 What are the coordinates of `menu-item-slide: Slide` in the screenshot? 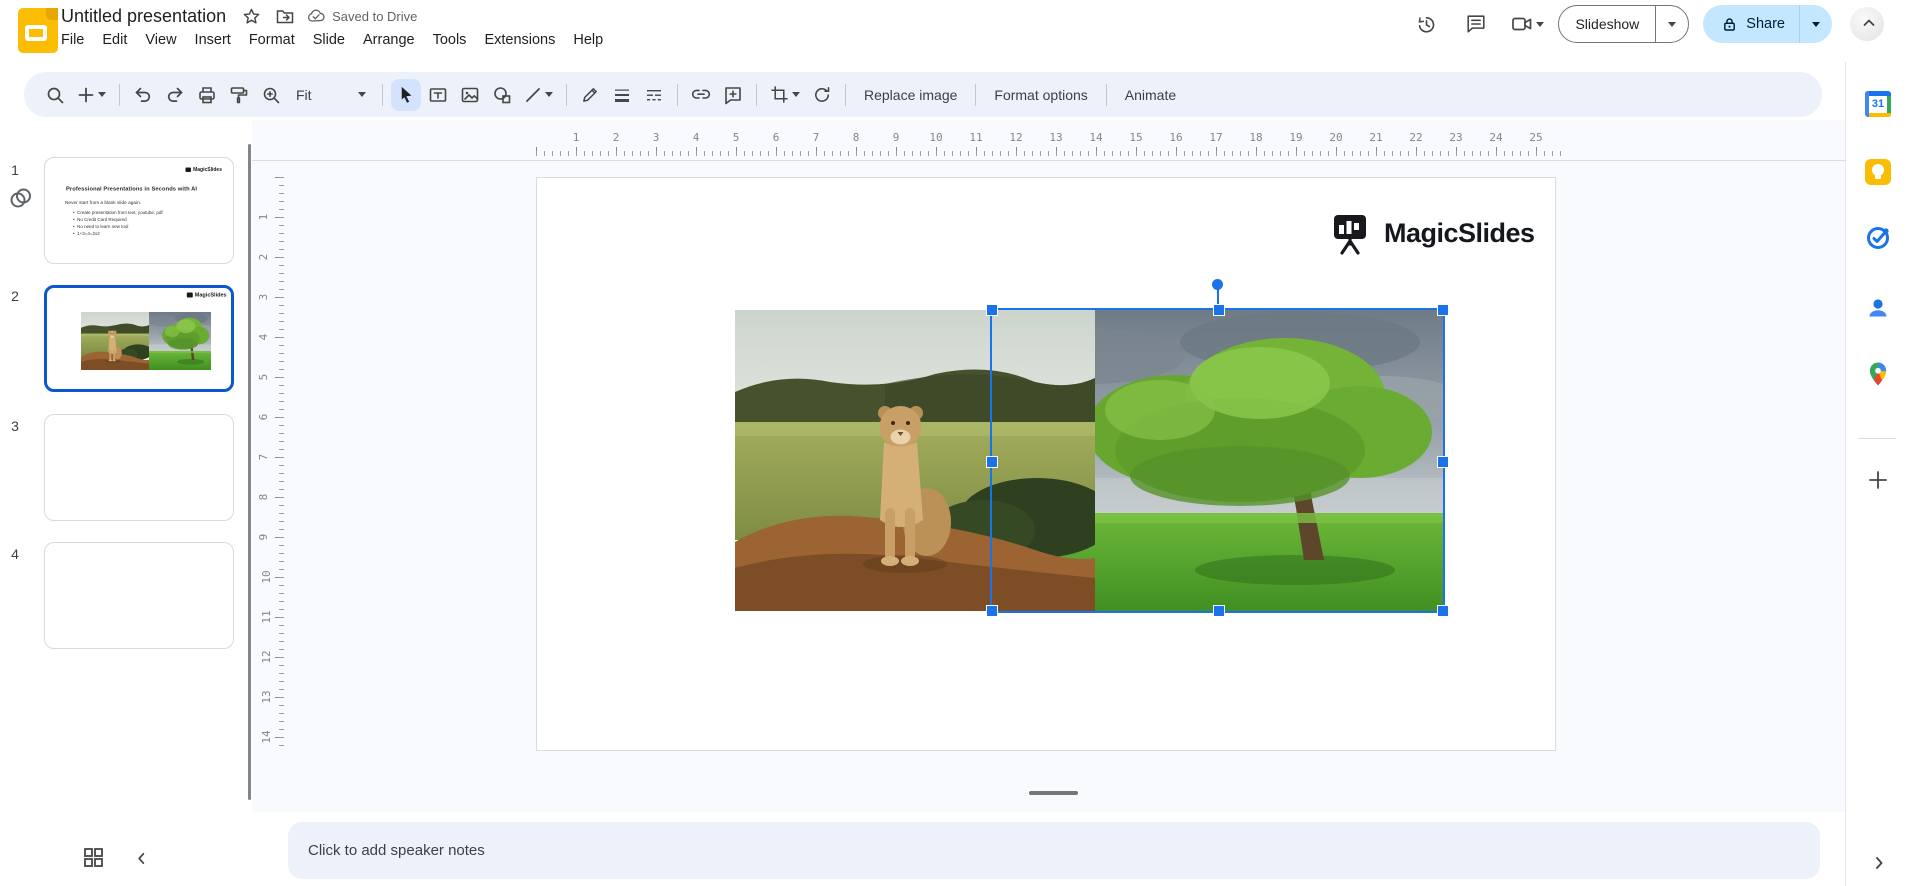 It's located at (329, 40).